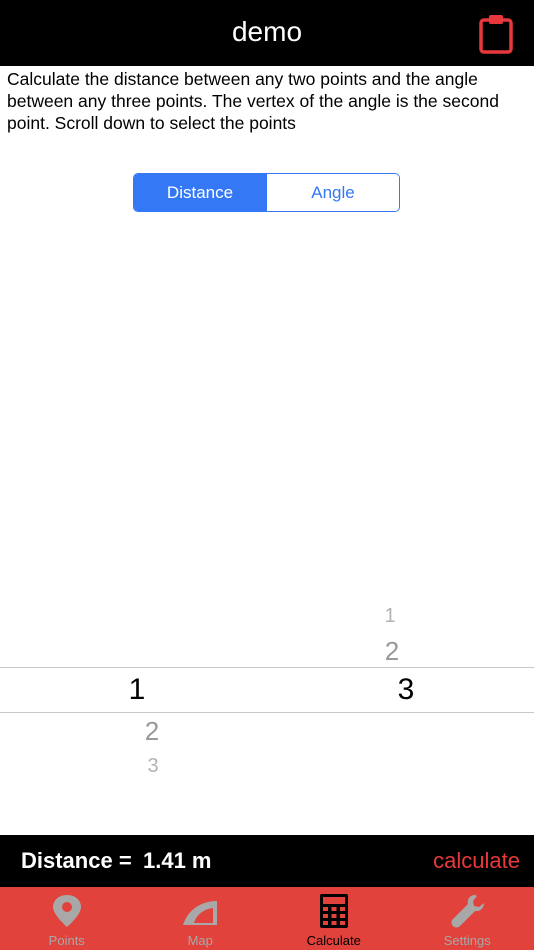 The width and height of the screenshot is (534, 950). What do you see at coordinates (200, 913) in the screenshot?
I see `protractor-icon` at bounding box center [200, 913].